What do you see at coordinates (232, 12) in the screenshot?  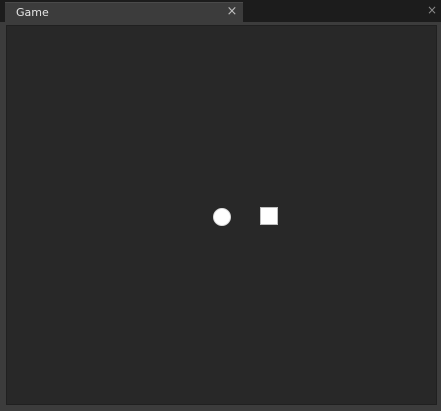 I see `tab-close-icon: ×` at bounding box center [232, 12].